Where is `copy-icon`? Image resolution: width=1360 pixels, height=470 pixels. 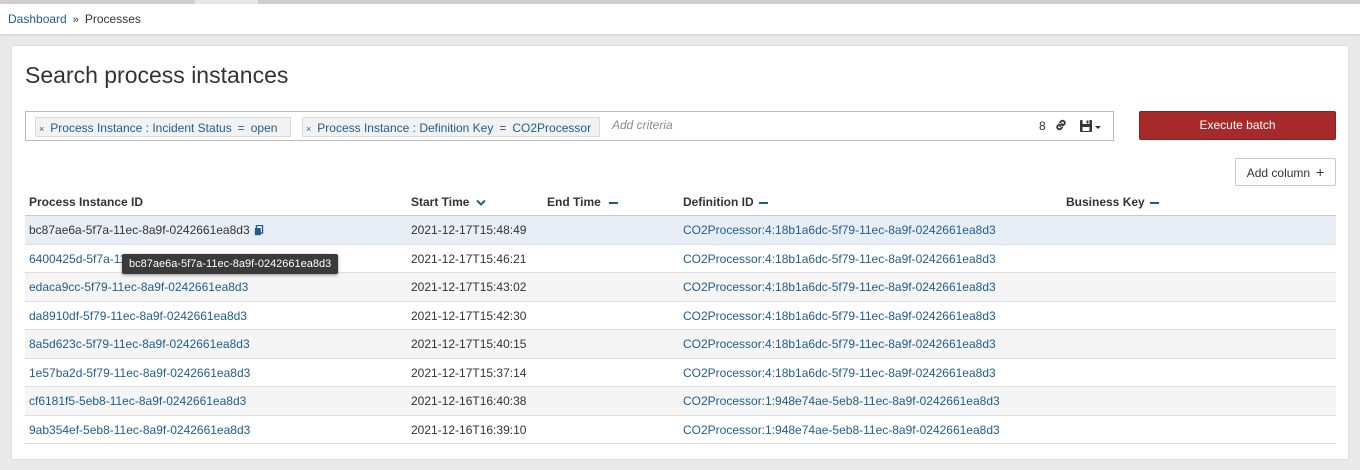 copy-icon is located at coordinates (259, 230).